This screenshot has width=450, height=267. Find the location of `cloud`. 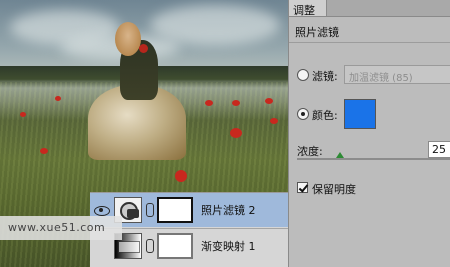

cloud is located at coordinates (215, 25).